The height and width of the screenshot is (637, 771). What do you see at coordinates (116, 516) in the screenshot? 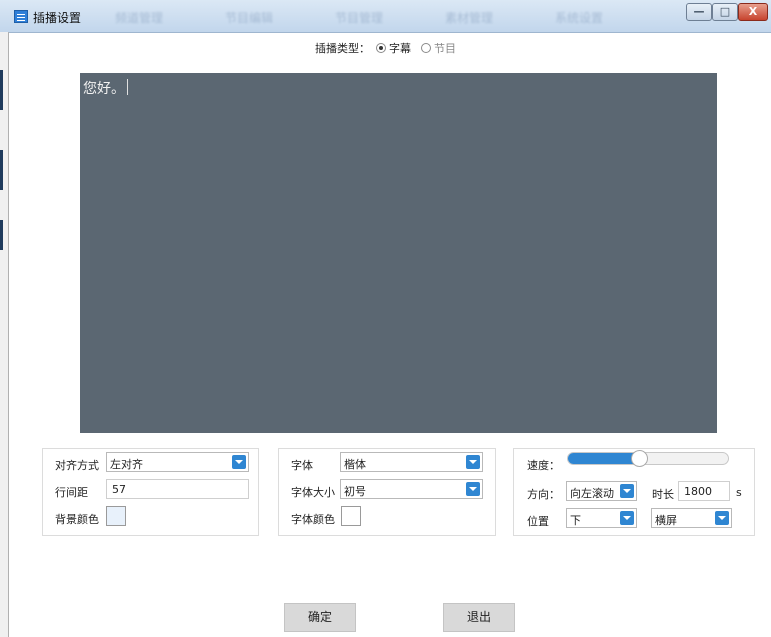
I see `bg-color-swatch` at bounding box center [116, 516].